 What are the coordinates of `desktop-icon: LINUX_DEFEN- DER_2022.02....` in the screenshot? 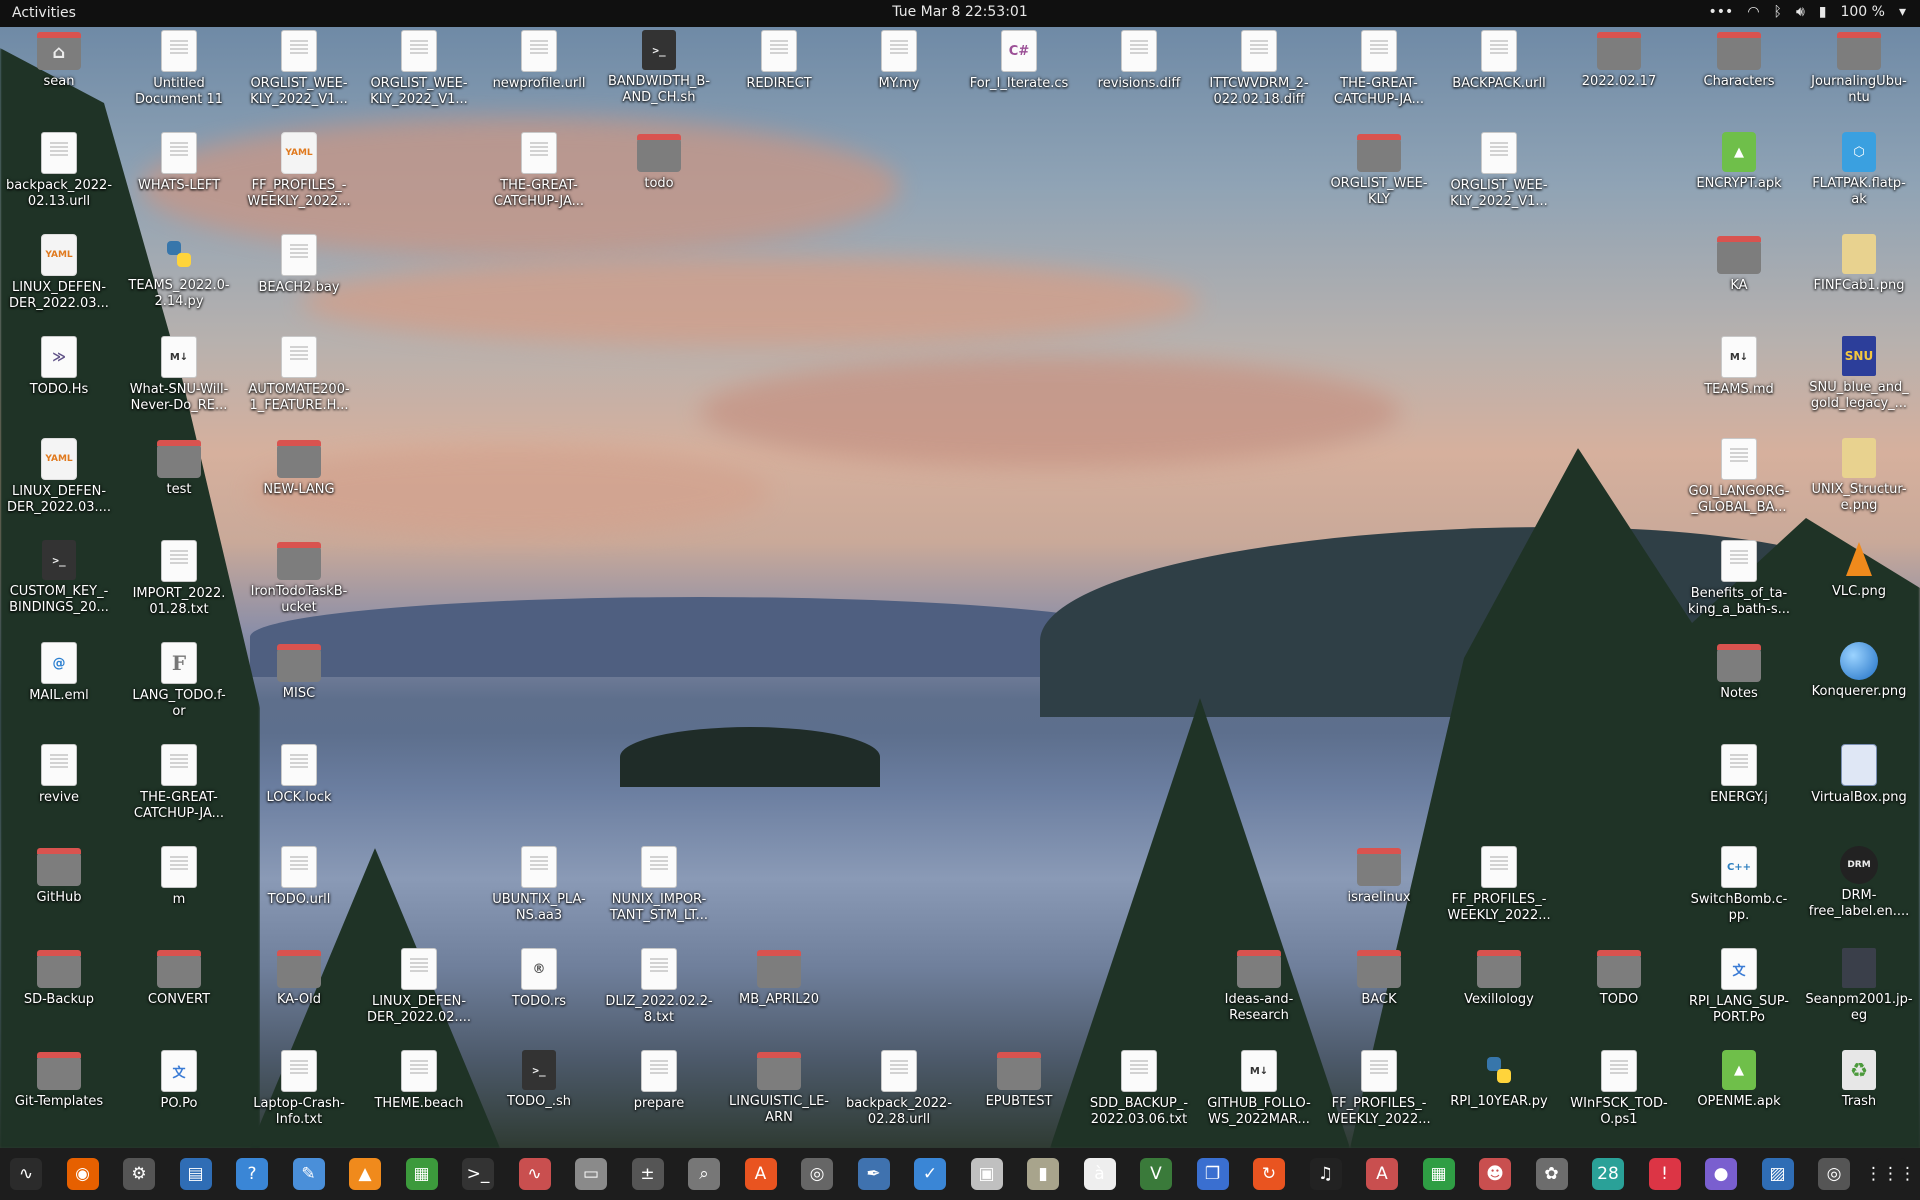 It's located at (419, 987).